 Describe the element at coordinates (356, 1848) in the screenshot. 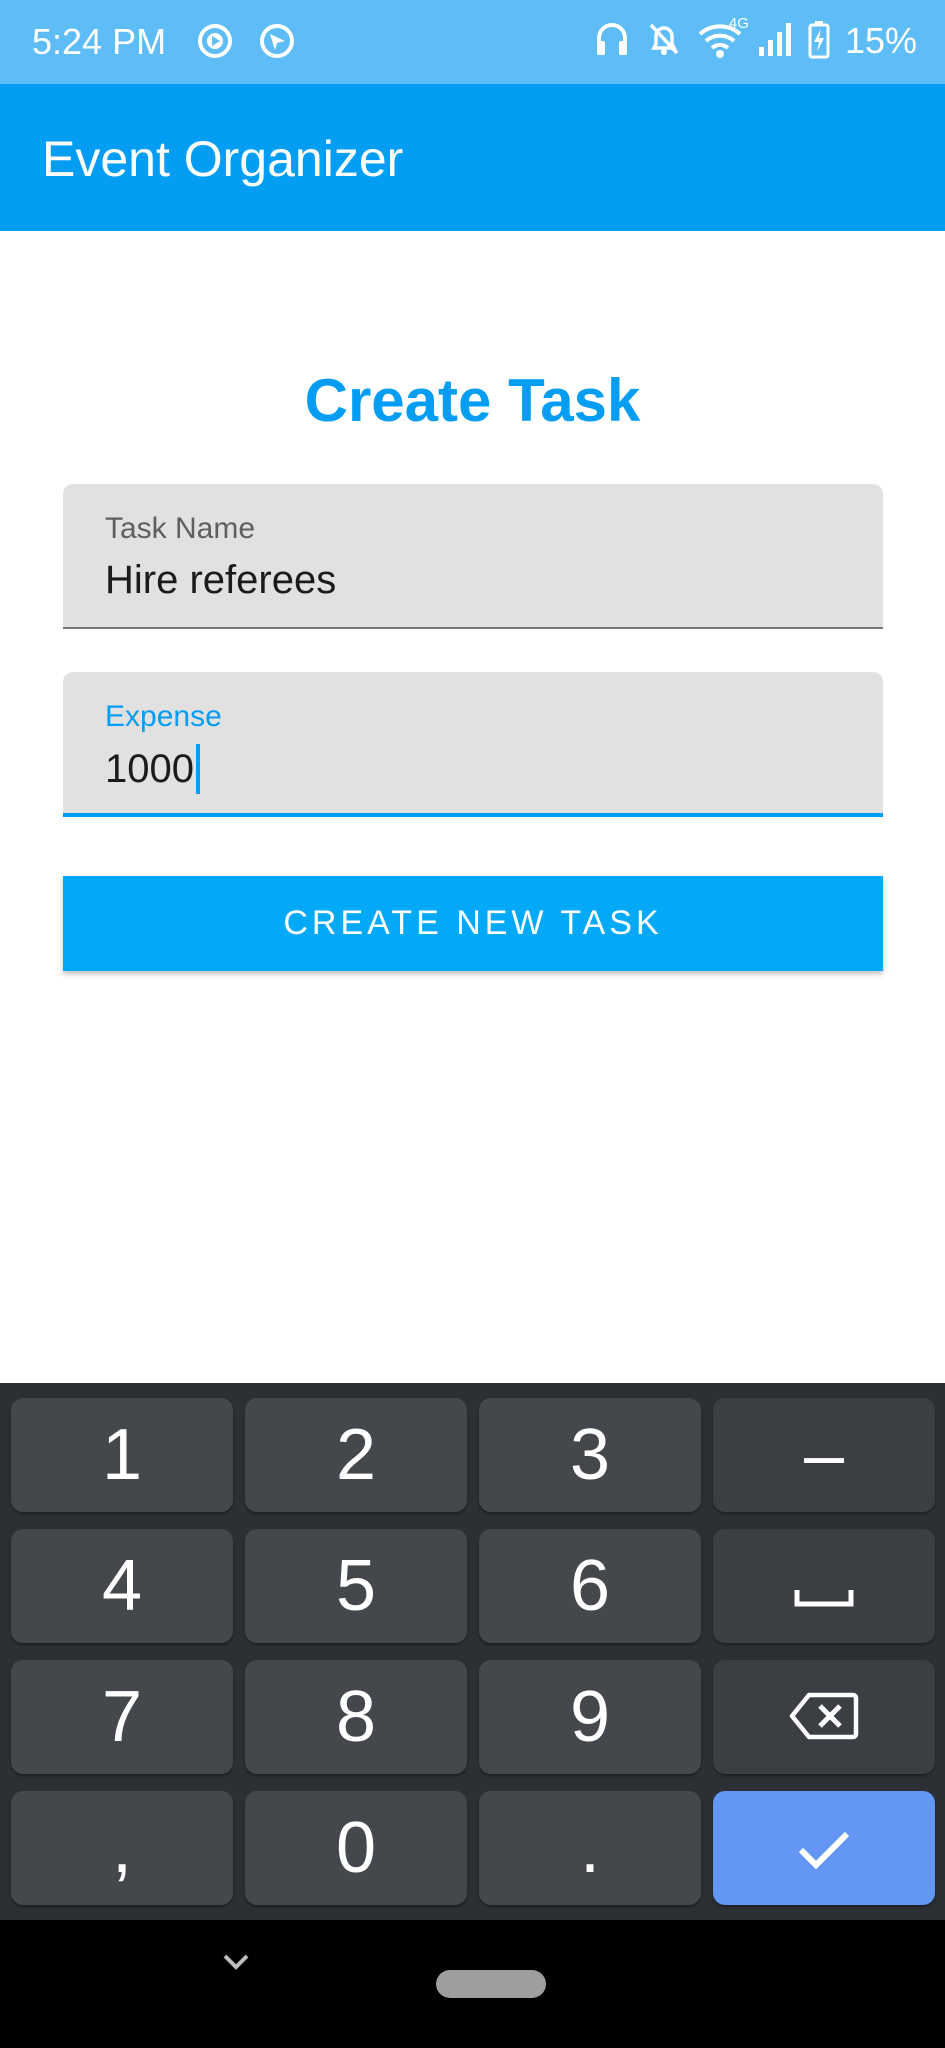

I see `key-0: 0` at that location.